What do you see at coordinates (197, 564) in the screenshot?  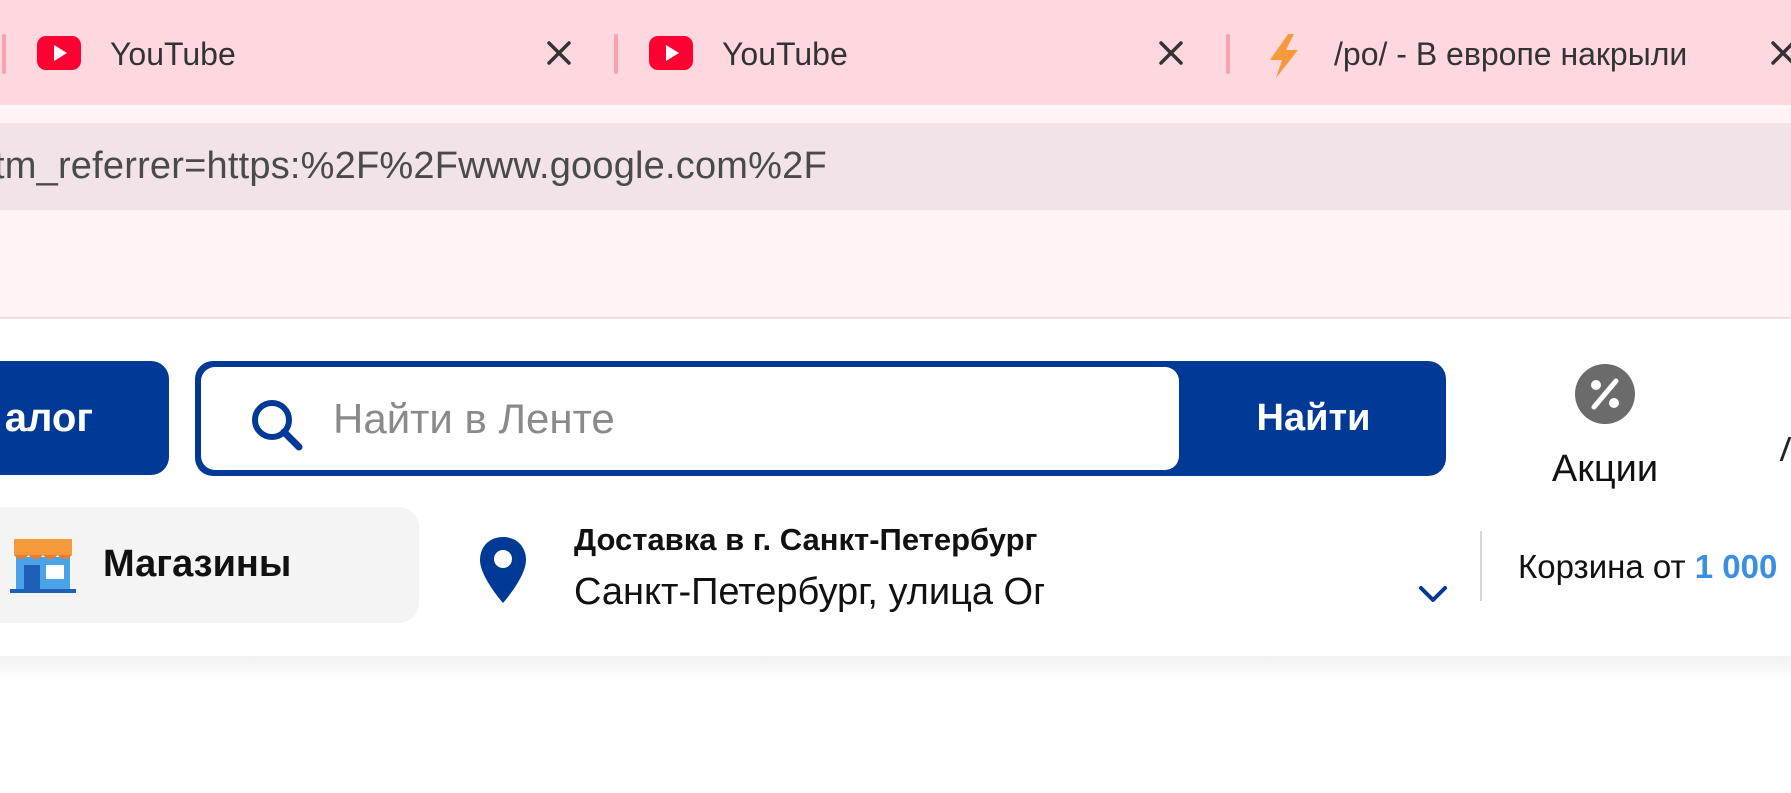 I see `stores-label: Магазины` at bounding box center [197, 564].